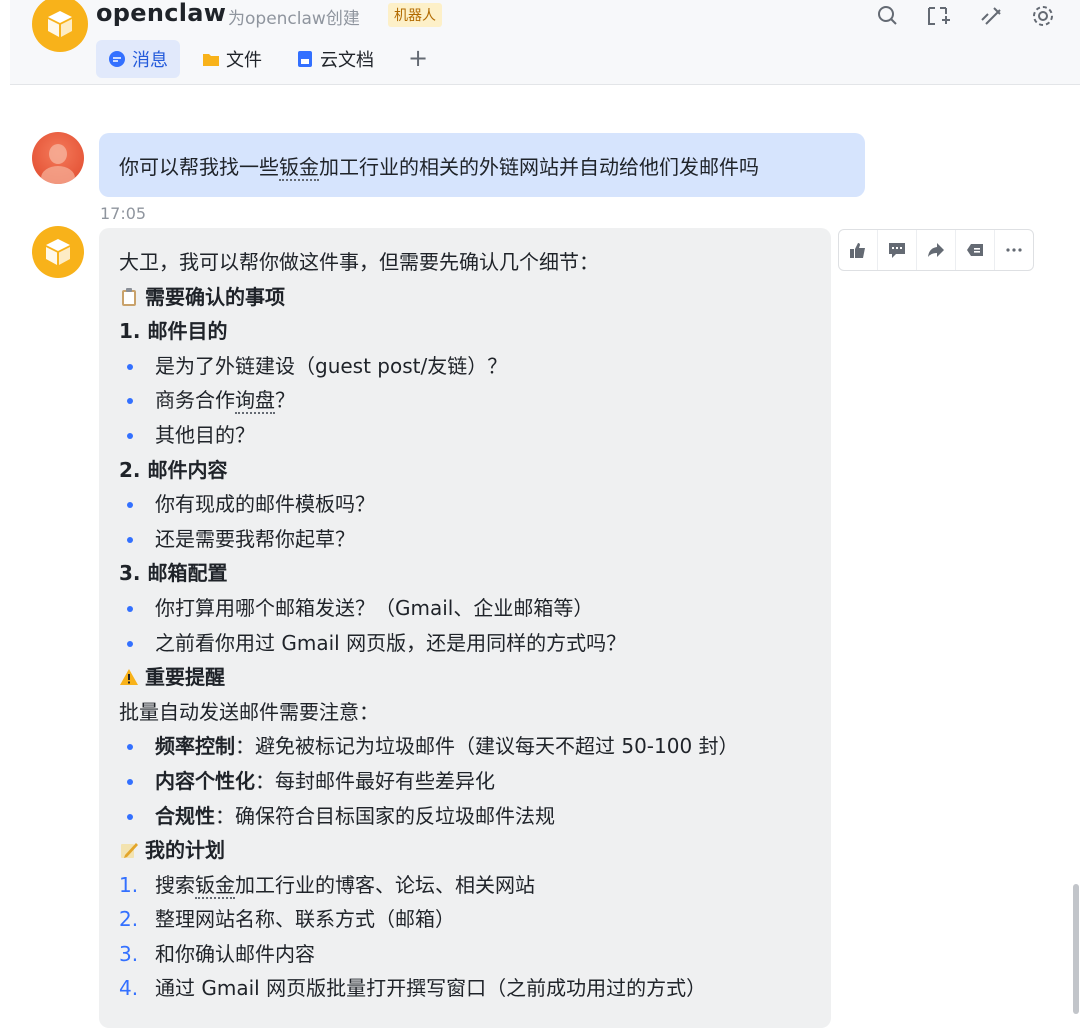 This screenshot has height=1028, width=1080. What do you see at coordinates (244, 60) in the screenshot?
I see `tab-label: 文件` at bounding box center [244, 60].